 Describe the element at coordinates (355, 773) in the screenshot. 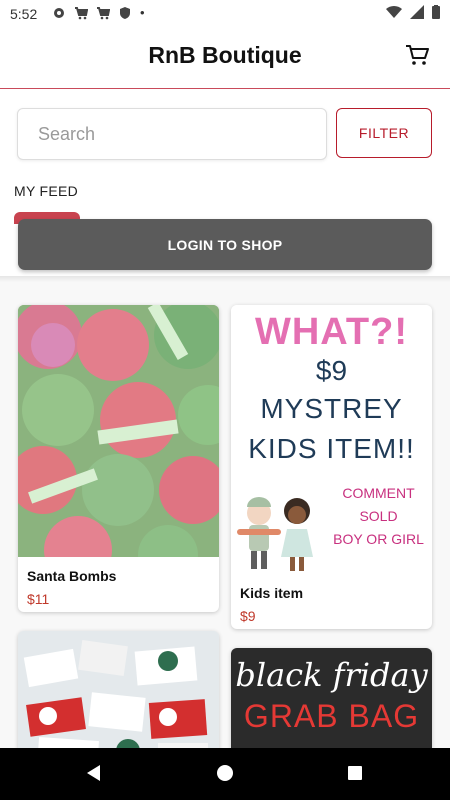

I see `recents-icon` at that location.